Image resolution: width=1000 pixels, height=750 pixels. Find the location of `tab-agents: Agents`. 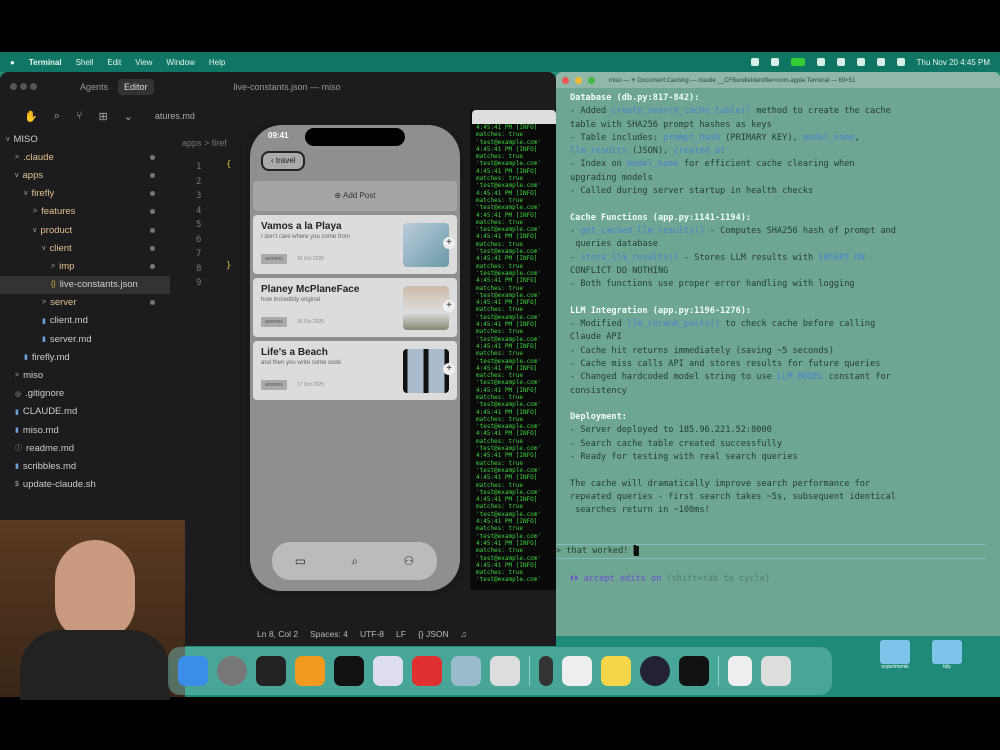

tab-agents: Agents is located at coordinates (94, 87).